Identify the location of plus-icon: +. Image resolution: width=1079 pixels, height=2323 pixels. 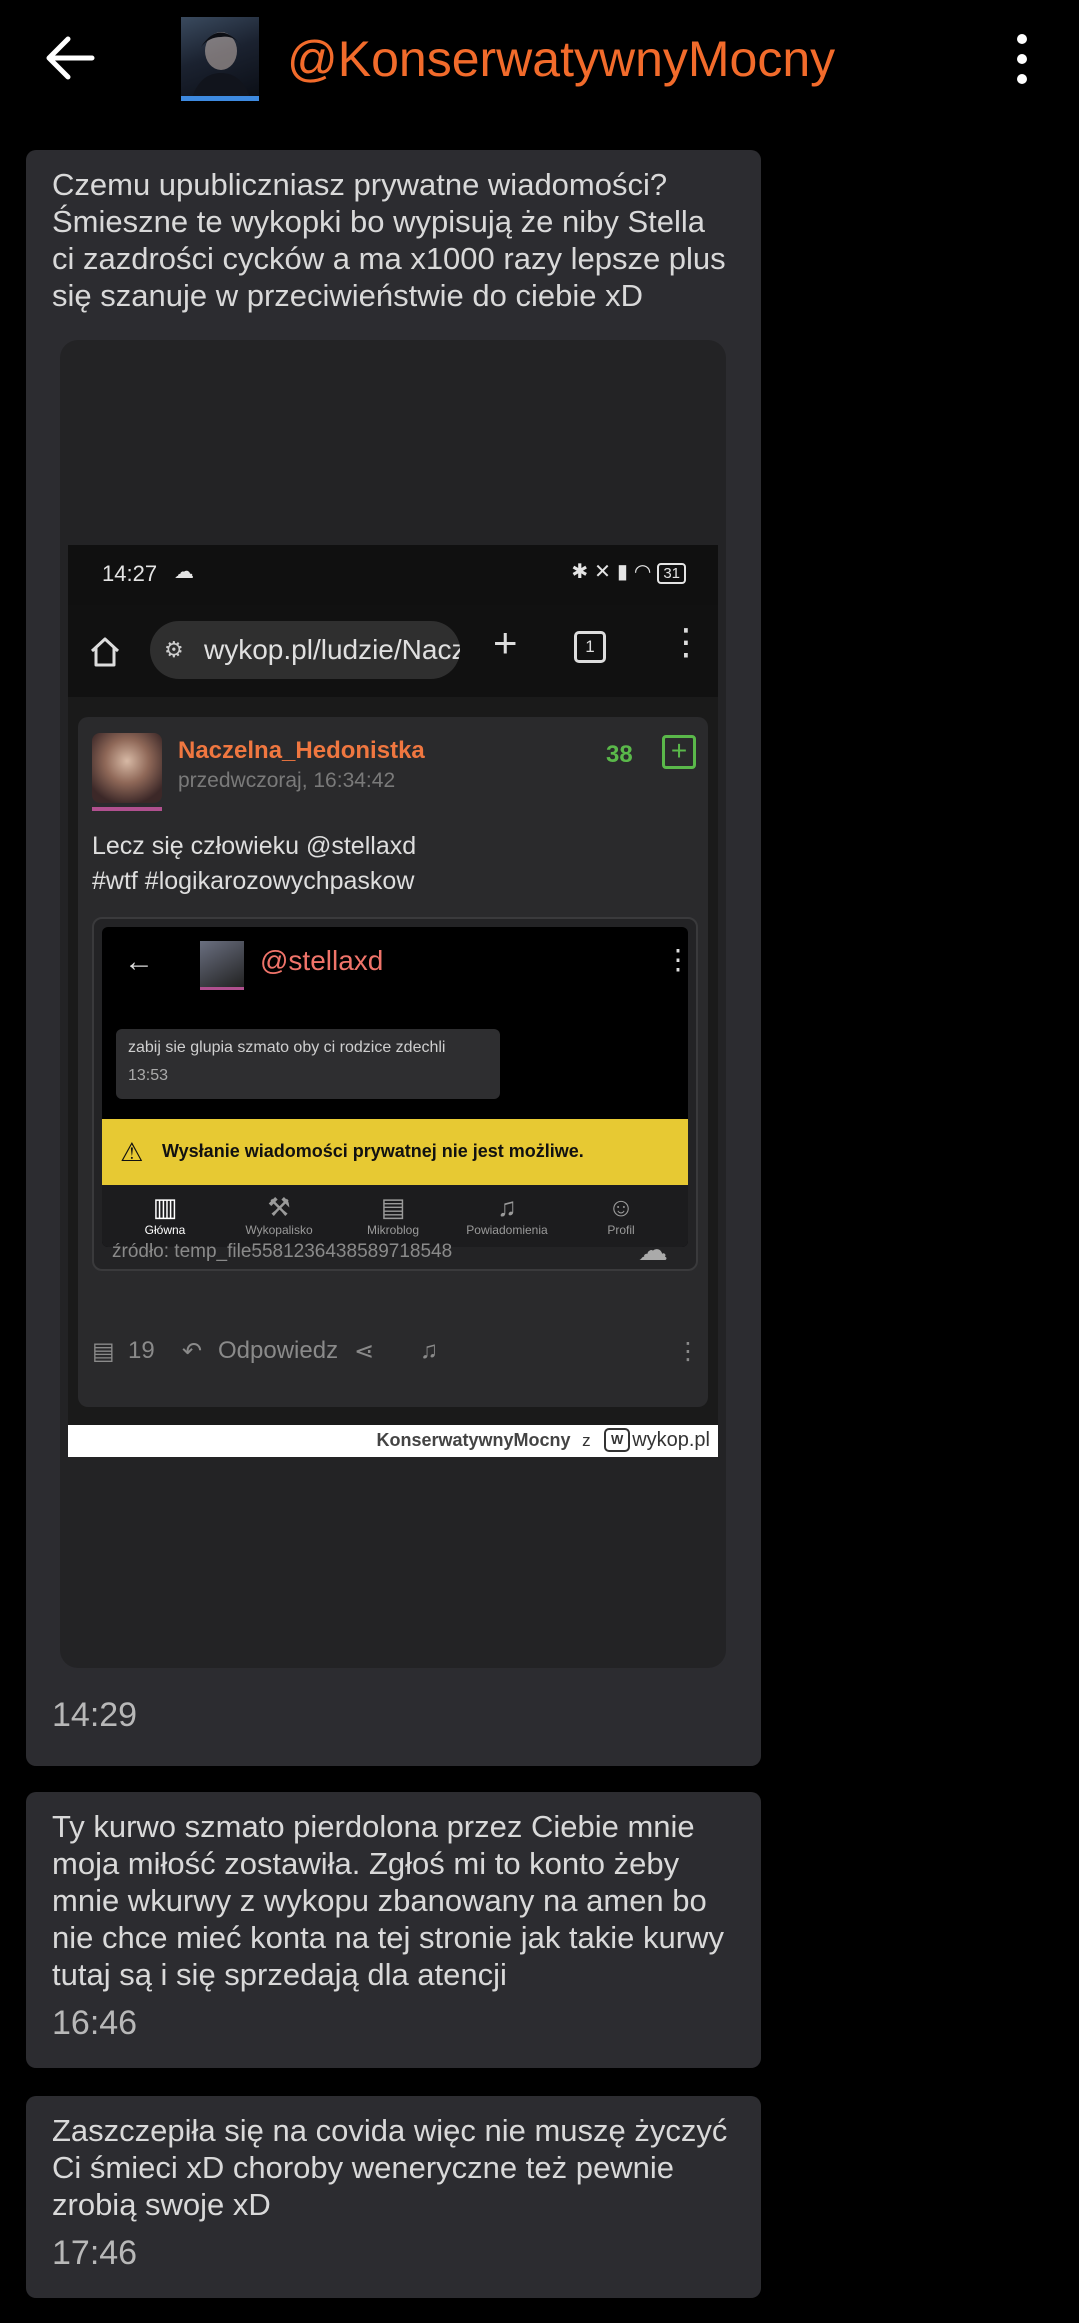
(679, 752).